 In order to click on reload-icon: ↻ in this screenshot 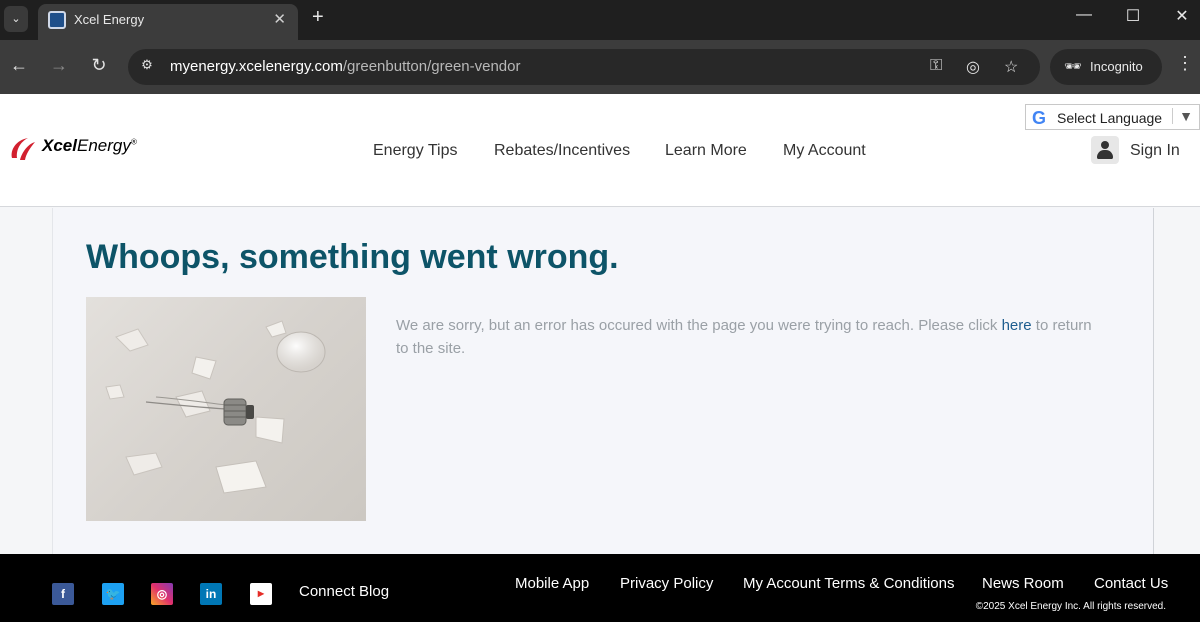, I will do `click(99, 65)`.